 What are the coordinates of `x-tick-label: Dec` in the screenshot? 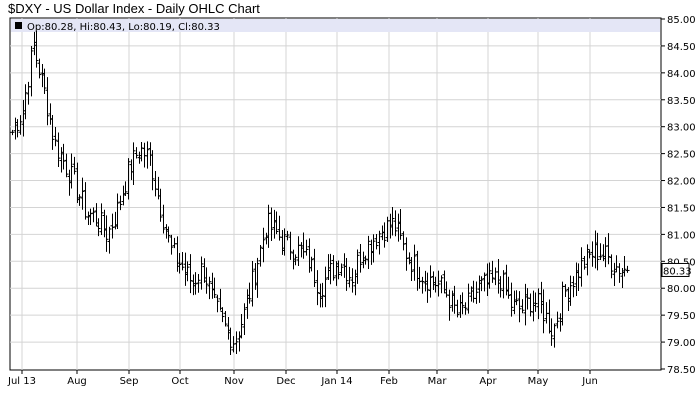 It's located at (285, 381).